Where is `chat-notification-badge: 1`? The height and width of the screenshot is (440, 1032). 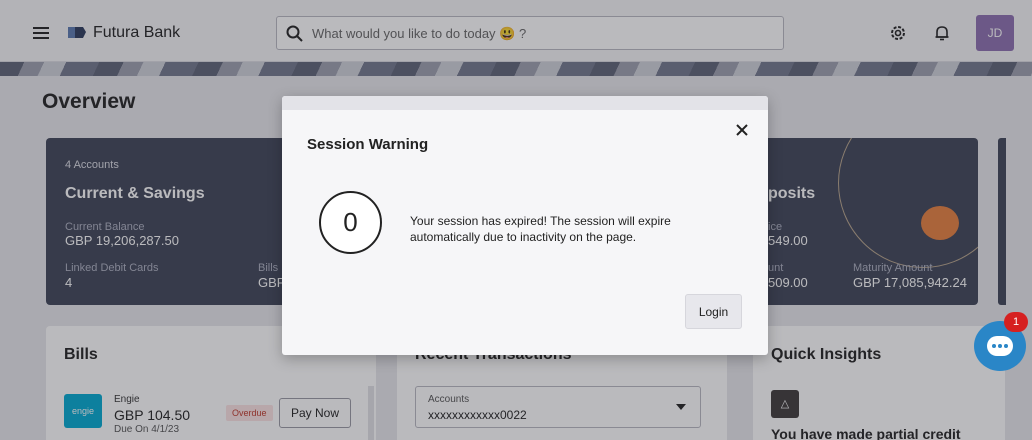
chat-notification-badge: 1 is located at coordinates (1016, 322).